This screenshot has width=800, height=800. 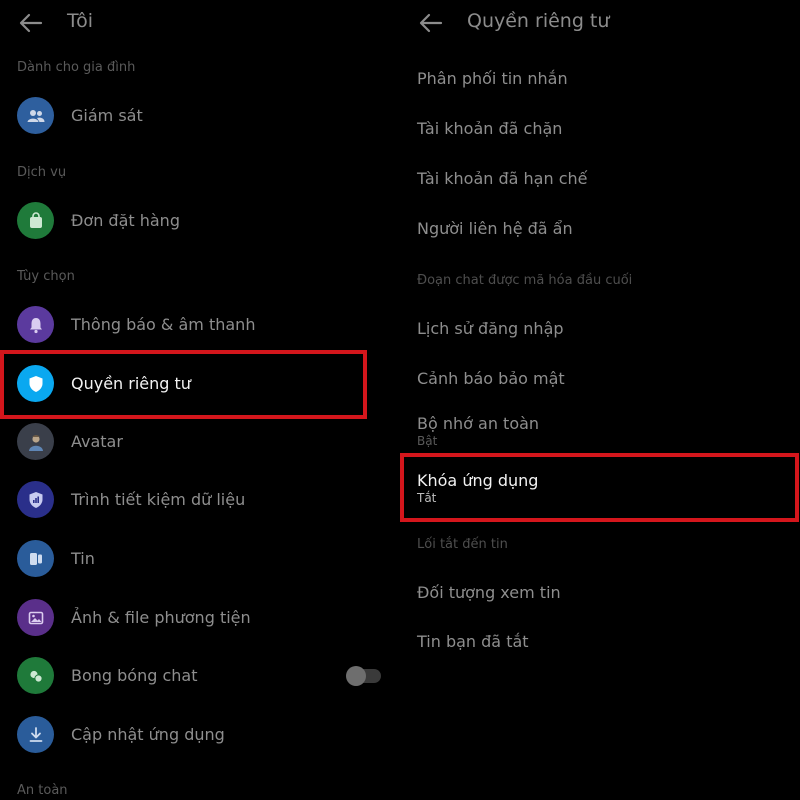 I want to click on highlight-box-app-lock, so click(x=599, y=487).